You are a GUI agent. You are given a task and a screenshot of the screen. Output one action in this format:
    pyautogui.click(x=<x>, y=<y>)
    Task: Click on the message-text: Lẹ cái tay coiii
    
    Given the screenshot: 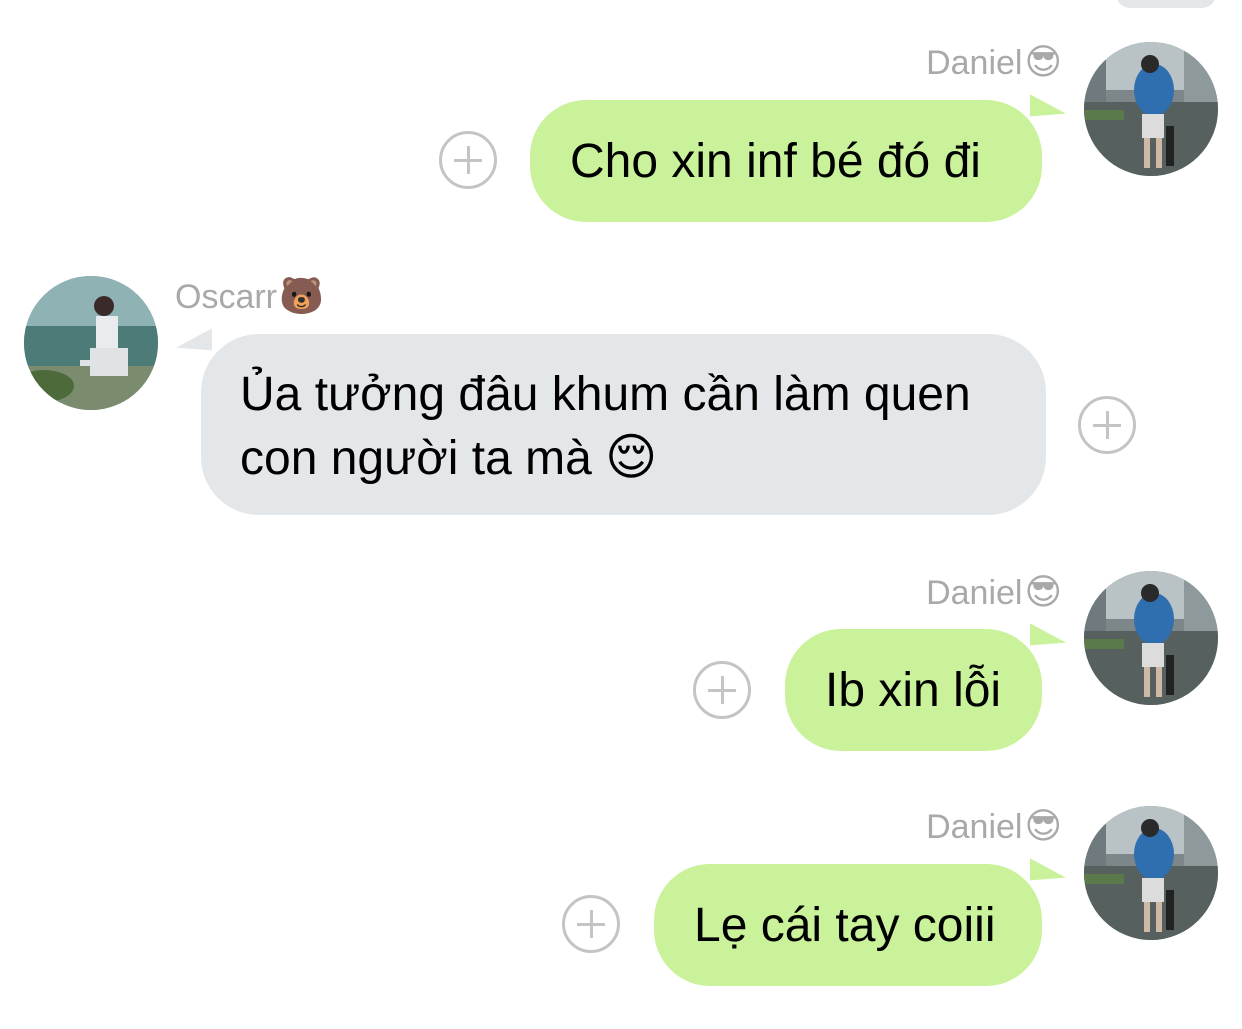 What is the action you would take?
    pyautogui.click(x=845, y=925)
    